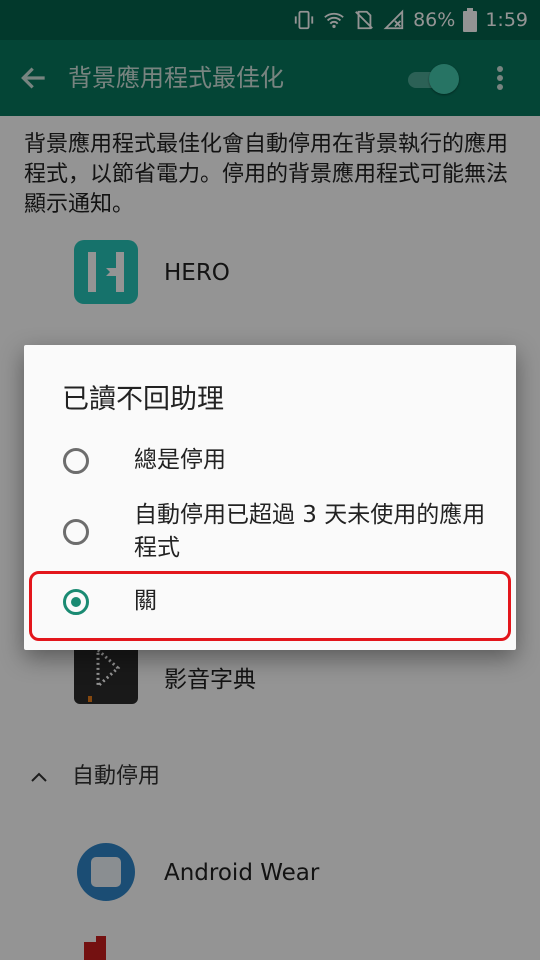 The width and height of the screenshot is (540, 960). I want to click on option-auto-disable: 自動停用已超過 3 天未使用的應用程式, so click(270, 533).